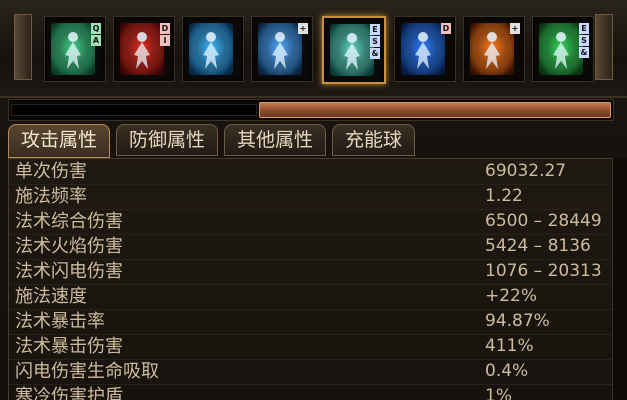 The image size is (627, 400). I want to click on skill-gem-slot: D, so click(425, 49).